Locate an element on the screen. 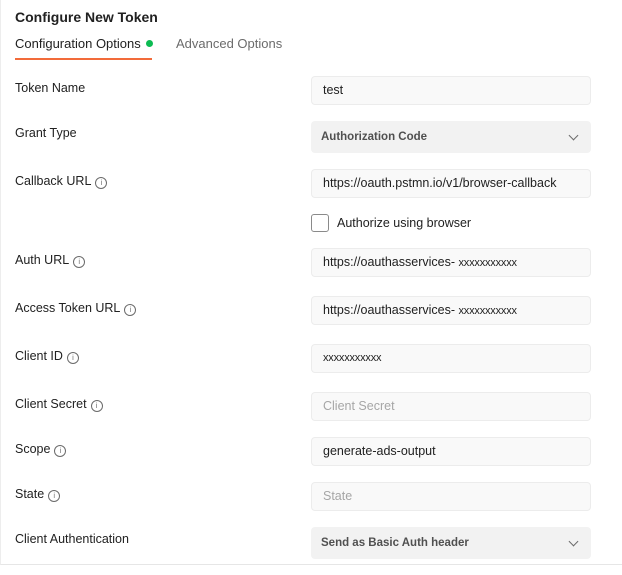 The height and width of the screenshot is (575, 622). grant-type-label: Grant Type is located at coordinates (46, 133).